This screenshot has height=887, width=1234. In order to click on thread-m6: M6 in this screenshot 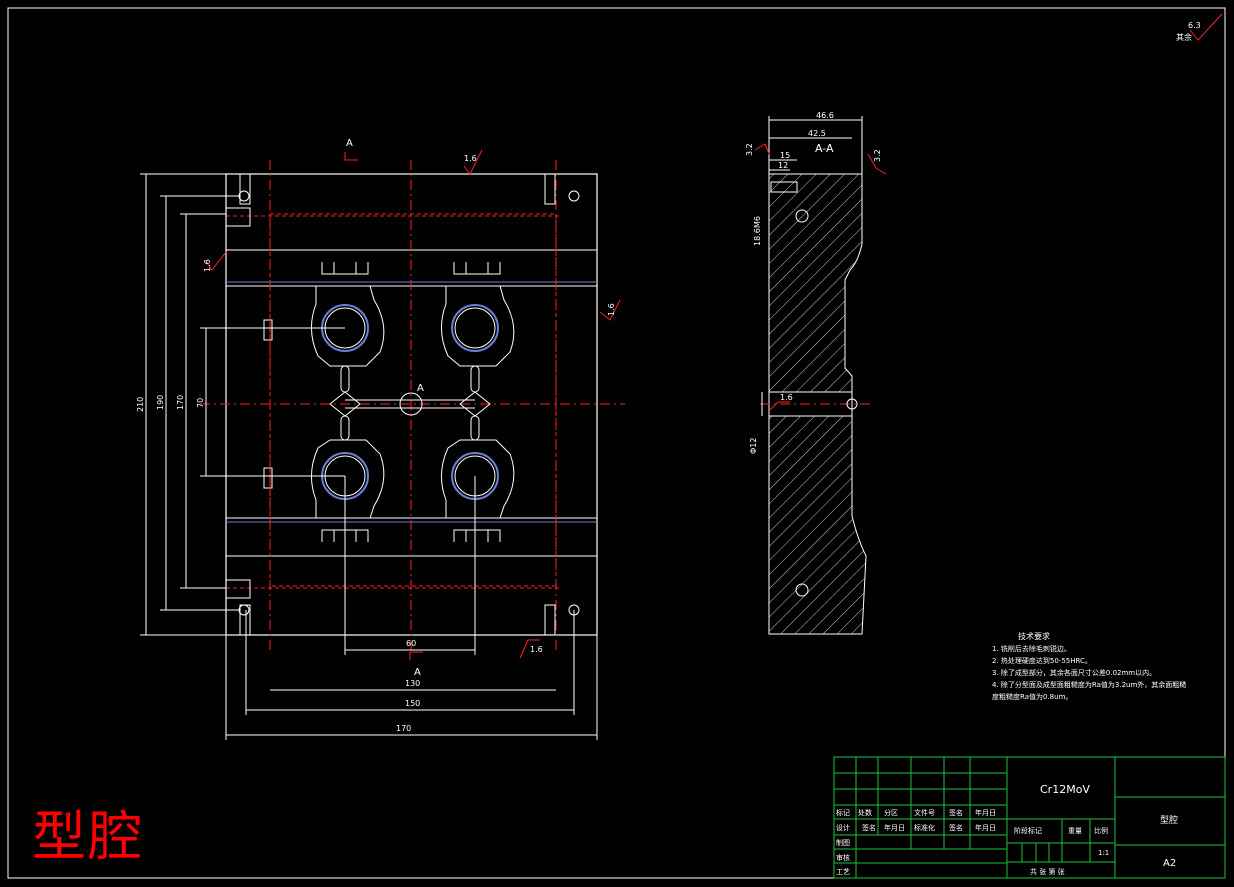, I will do `click(757, 222)`.